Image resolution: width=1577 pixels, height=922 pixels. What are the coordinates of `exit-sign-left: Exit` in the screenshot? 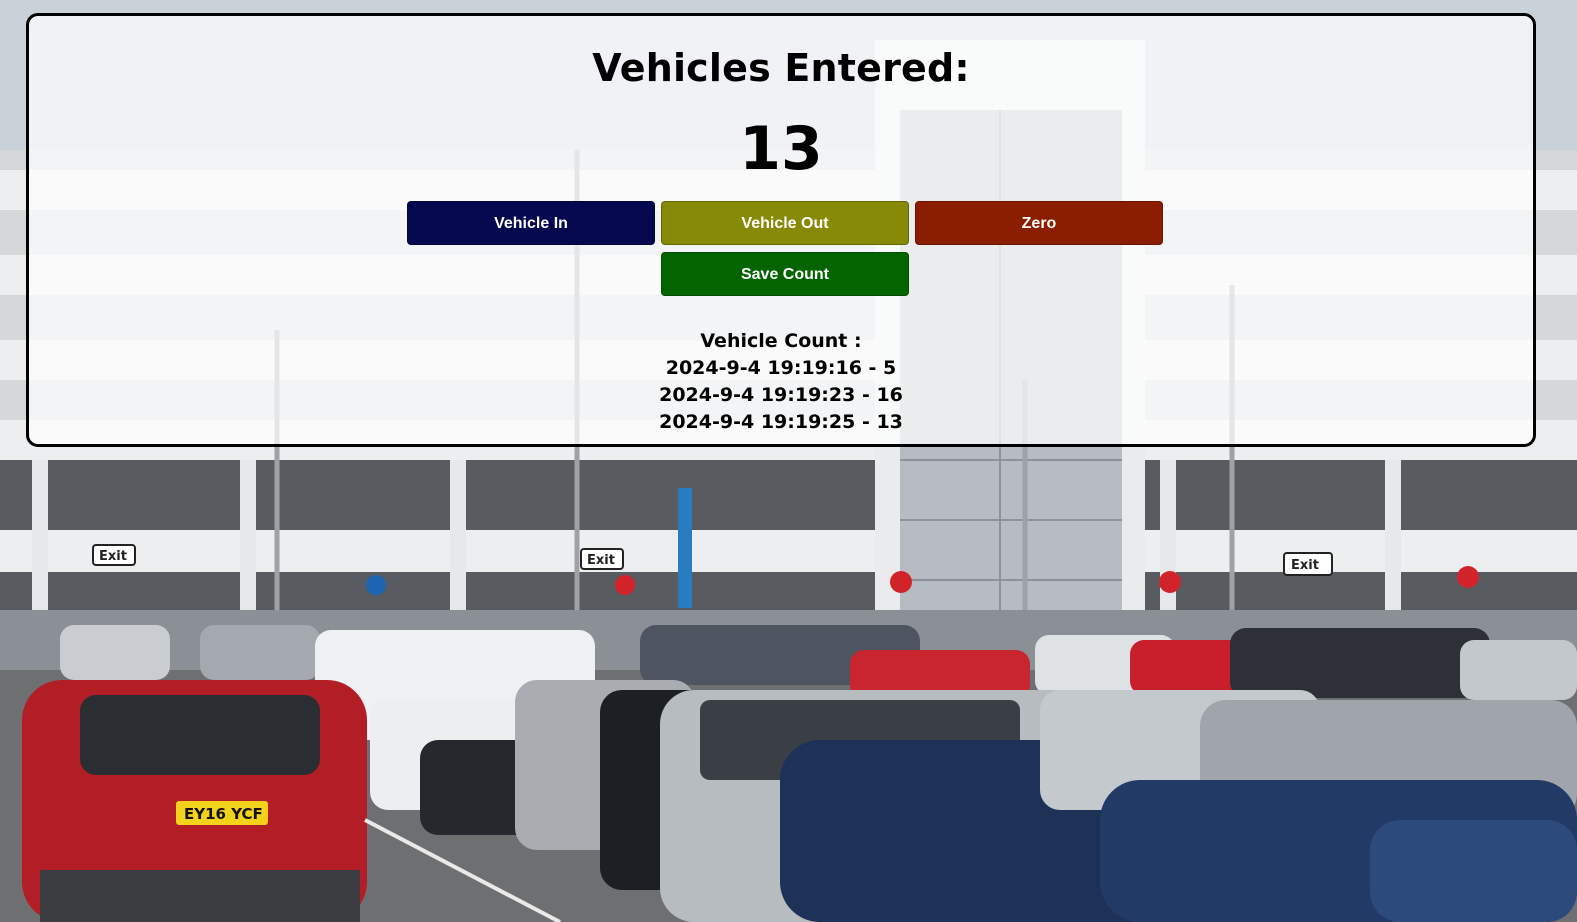 It's located at (113, 556).